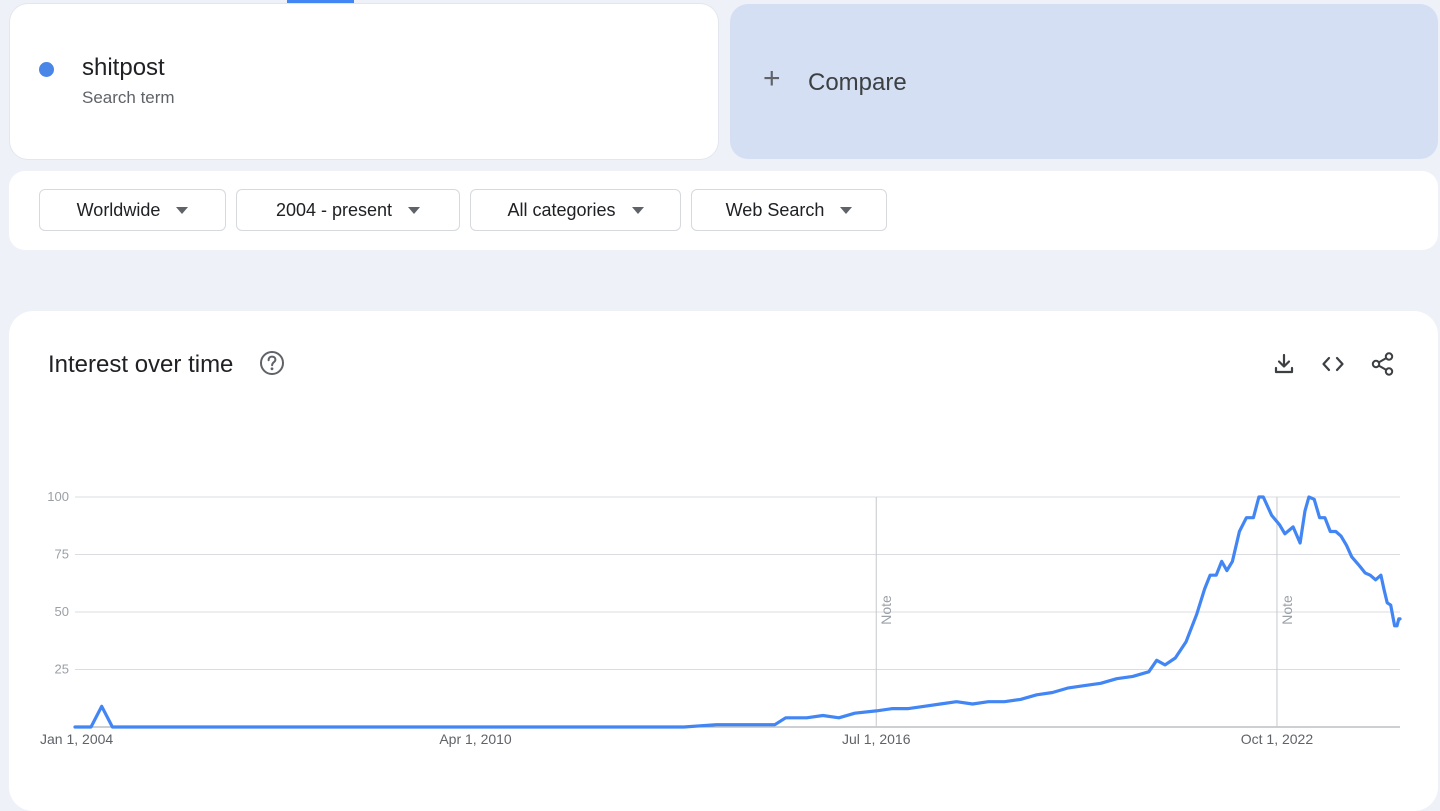 This screenshot has width=1440, height=811. Describe the element at coordinates (1084, 81) in the screenshot. I see `compare-button: + Compare` at that location.